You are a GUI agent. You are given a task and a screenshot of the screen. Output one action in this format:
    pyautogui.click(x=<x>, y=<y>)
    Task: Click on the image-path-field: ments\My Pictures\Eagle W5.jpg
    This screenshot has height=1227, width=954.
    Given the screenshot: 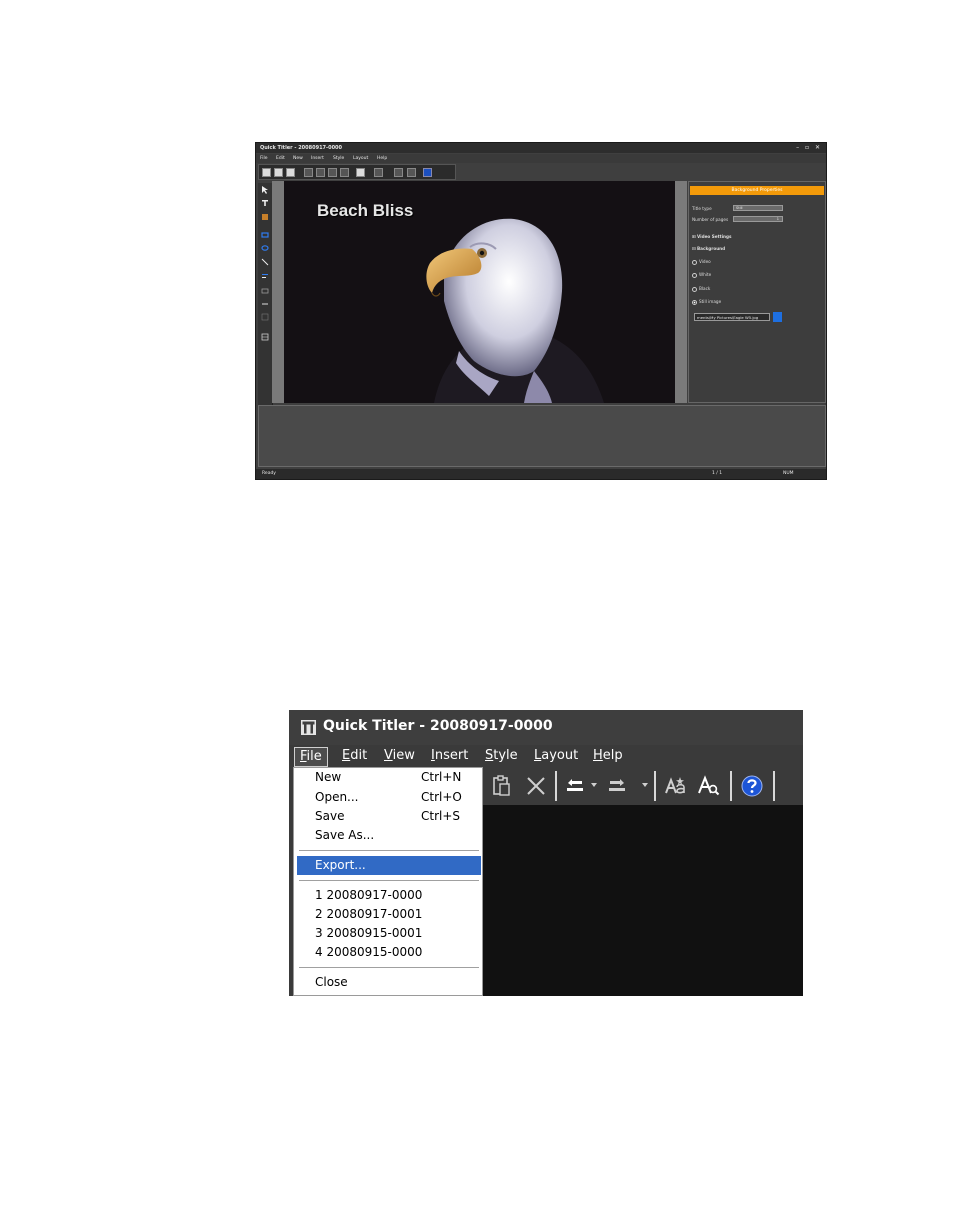 What is the action you would take?
    pyautogui.click(x=732, y=317)
    